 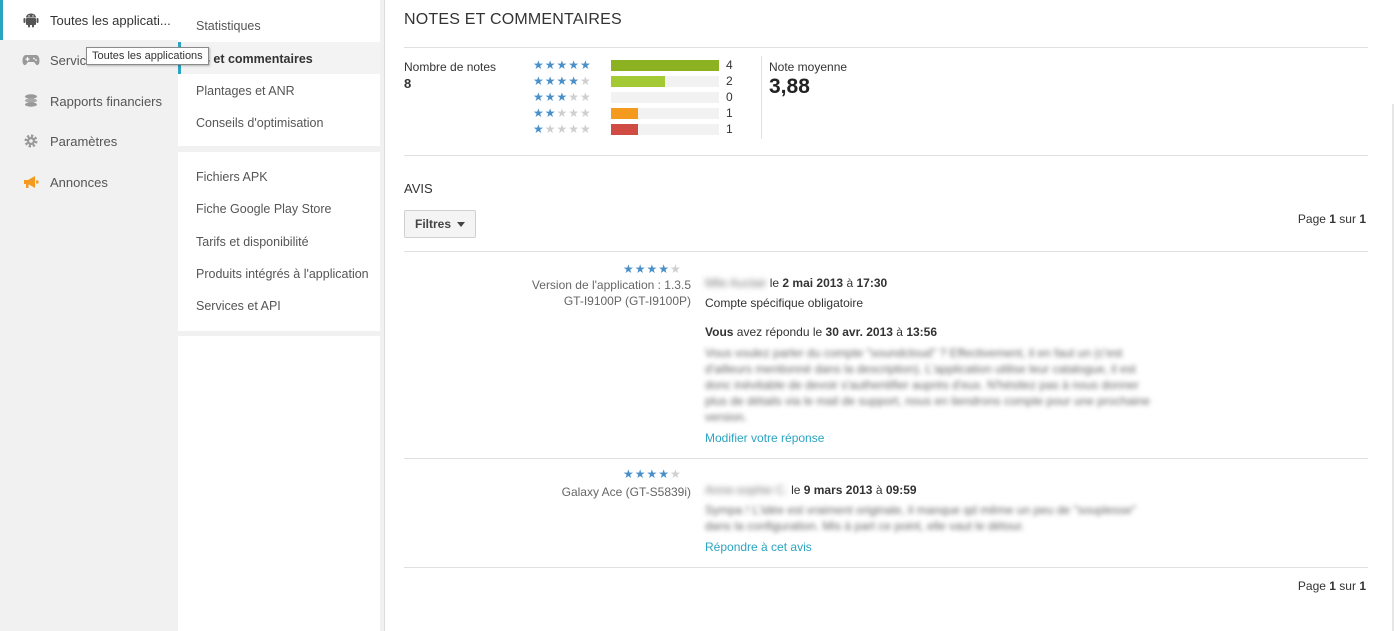 I want to click on coins-icon, so click(x=31, y=101).